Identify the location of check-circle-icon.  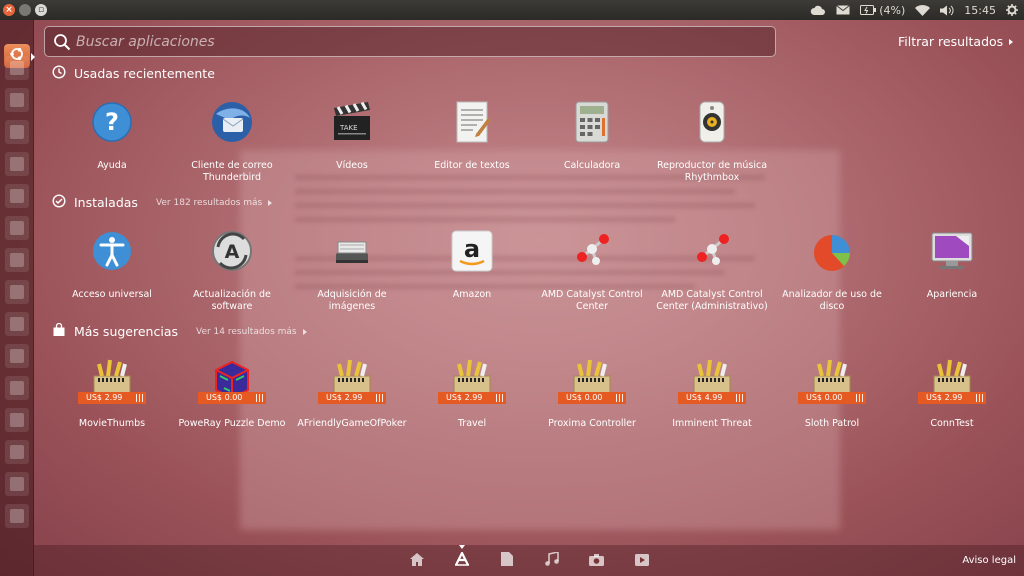
(59, 202).